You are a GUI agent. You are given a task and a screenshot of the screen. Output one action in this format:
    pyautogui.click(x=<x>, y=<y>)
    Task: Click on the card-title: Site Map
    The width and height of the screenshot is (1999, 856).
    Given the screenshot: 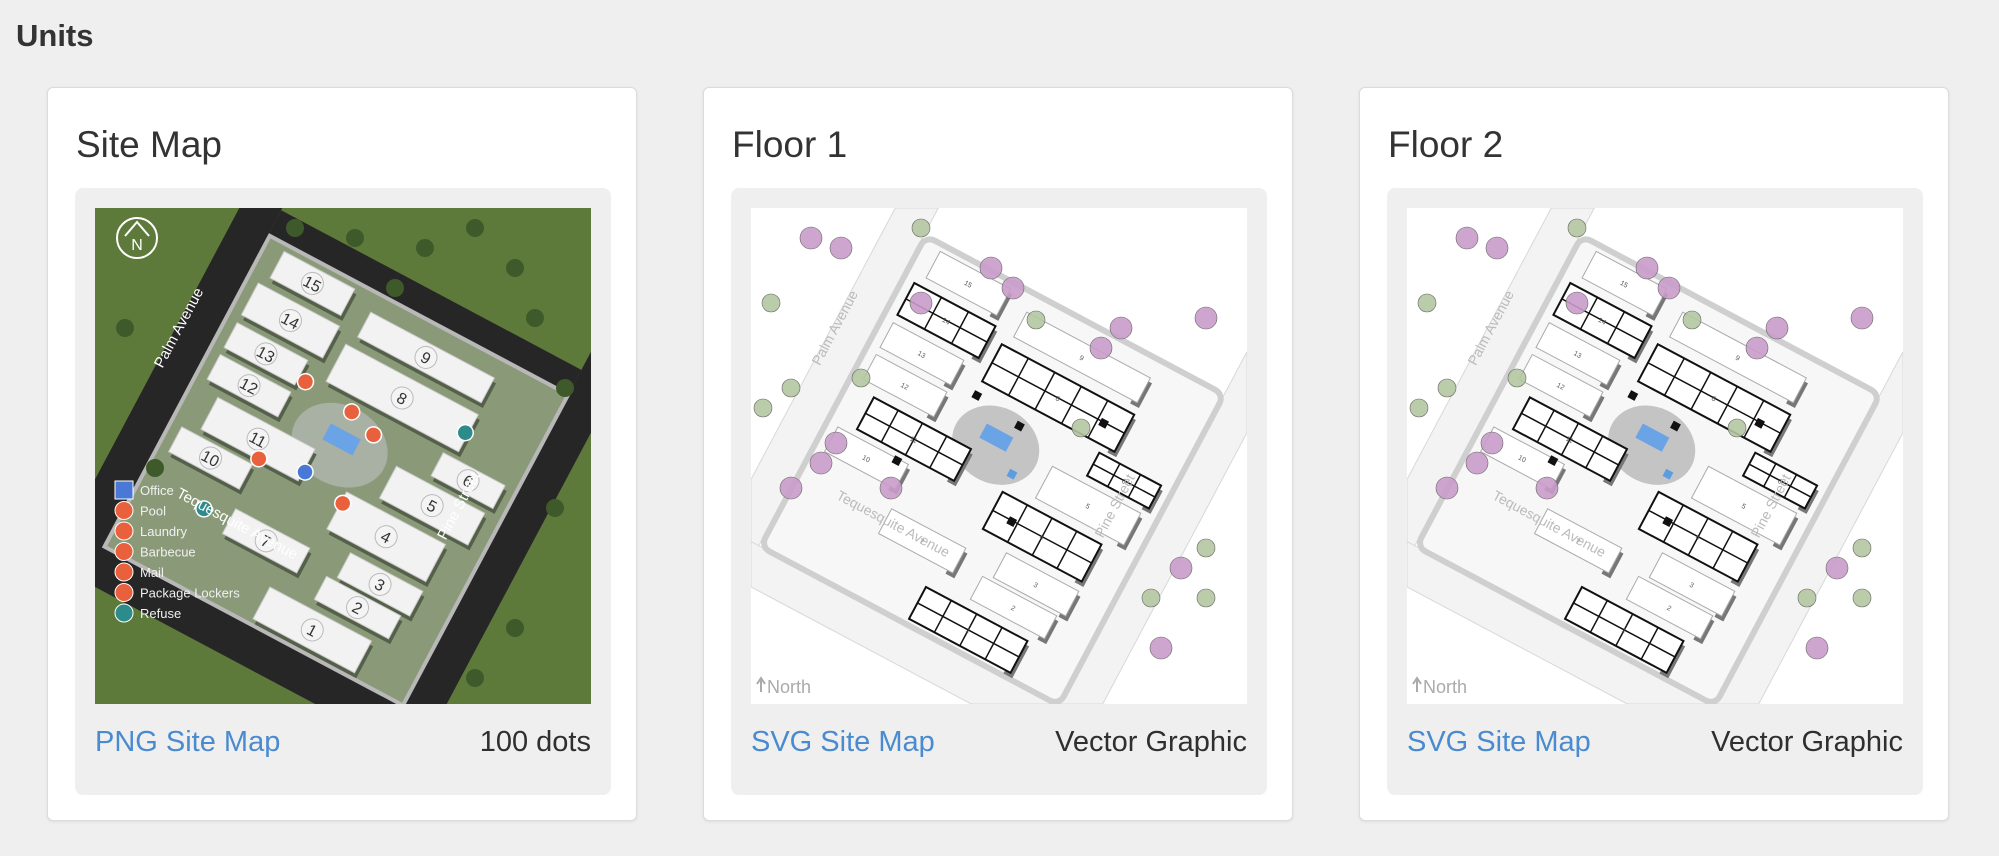 What is the action you would take?
    pyautogui.click(x=149, y=144)
    